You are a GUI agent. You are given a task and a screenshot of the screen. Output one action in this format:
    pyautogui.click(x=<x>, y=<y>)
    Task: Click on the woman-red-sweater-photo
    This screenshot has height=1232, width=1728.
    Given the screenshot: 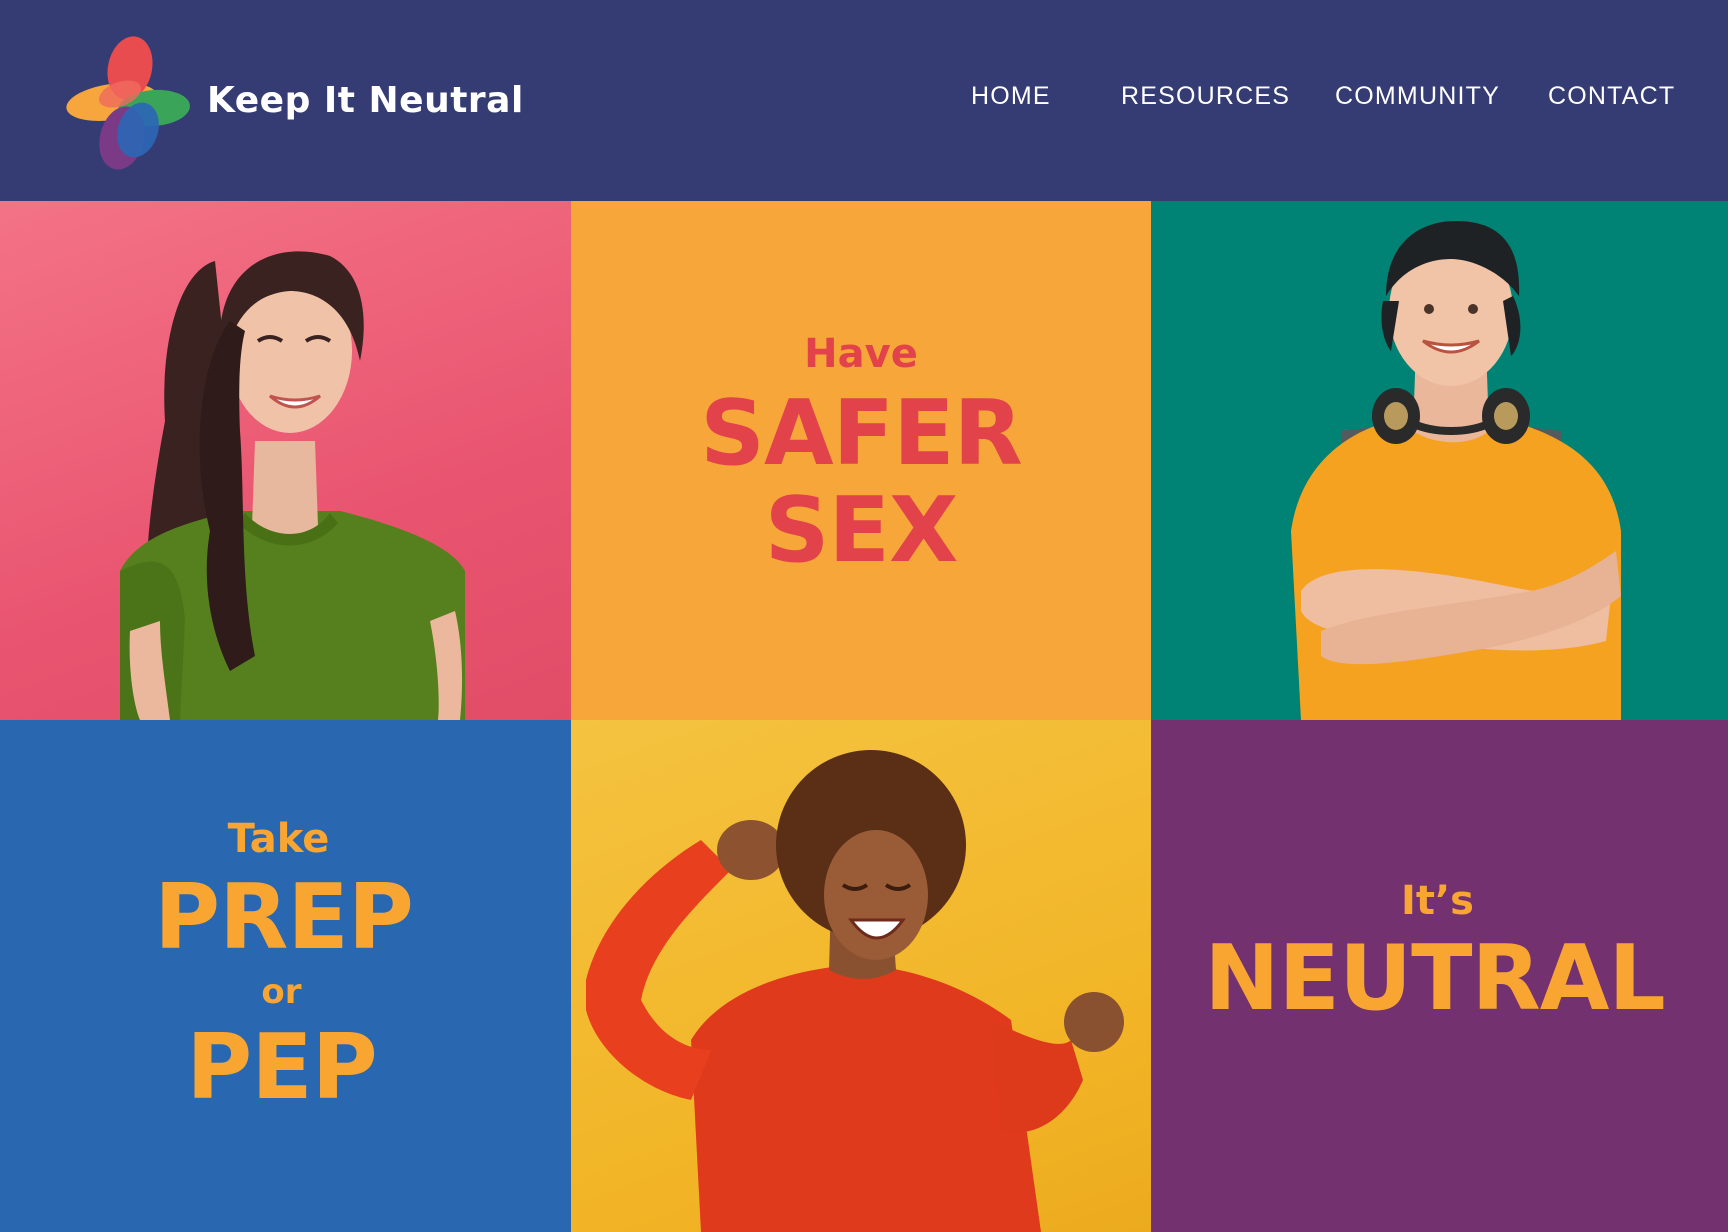 What is the action you would take?
    pyautogui.click(x=855, y=991)
    